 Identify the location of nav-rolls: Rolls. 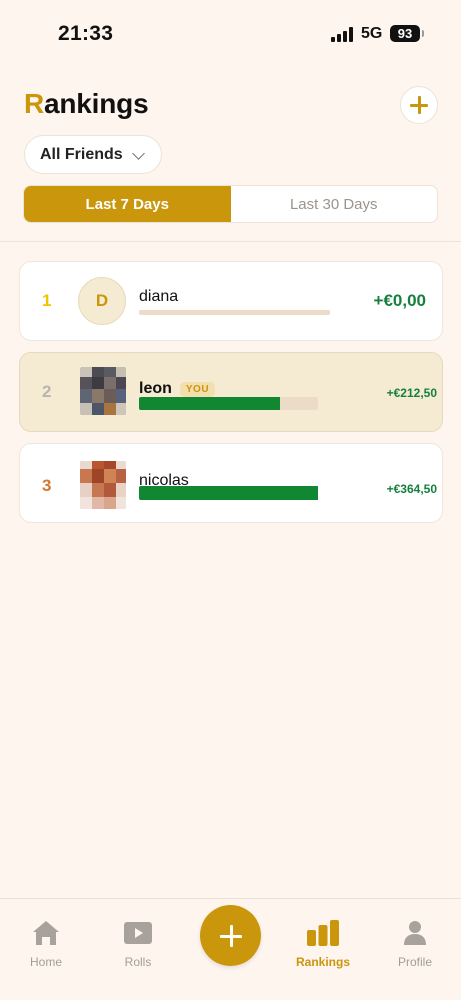
(138, 944).